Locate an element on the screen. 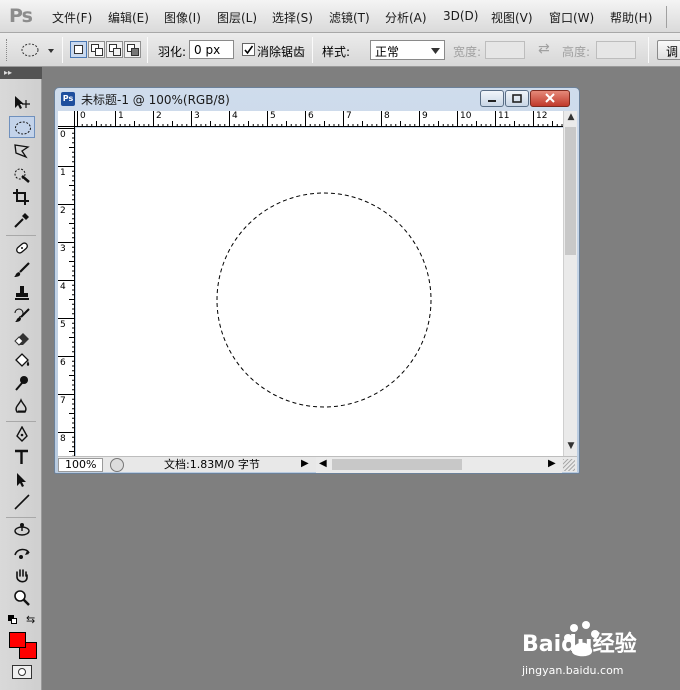 The image size is (680, 690). baidu-watermark: Baidu经验 jingyan.baidu.com is located at coordinates (599, 653).